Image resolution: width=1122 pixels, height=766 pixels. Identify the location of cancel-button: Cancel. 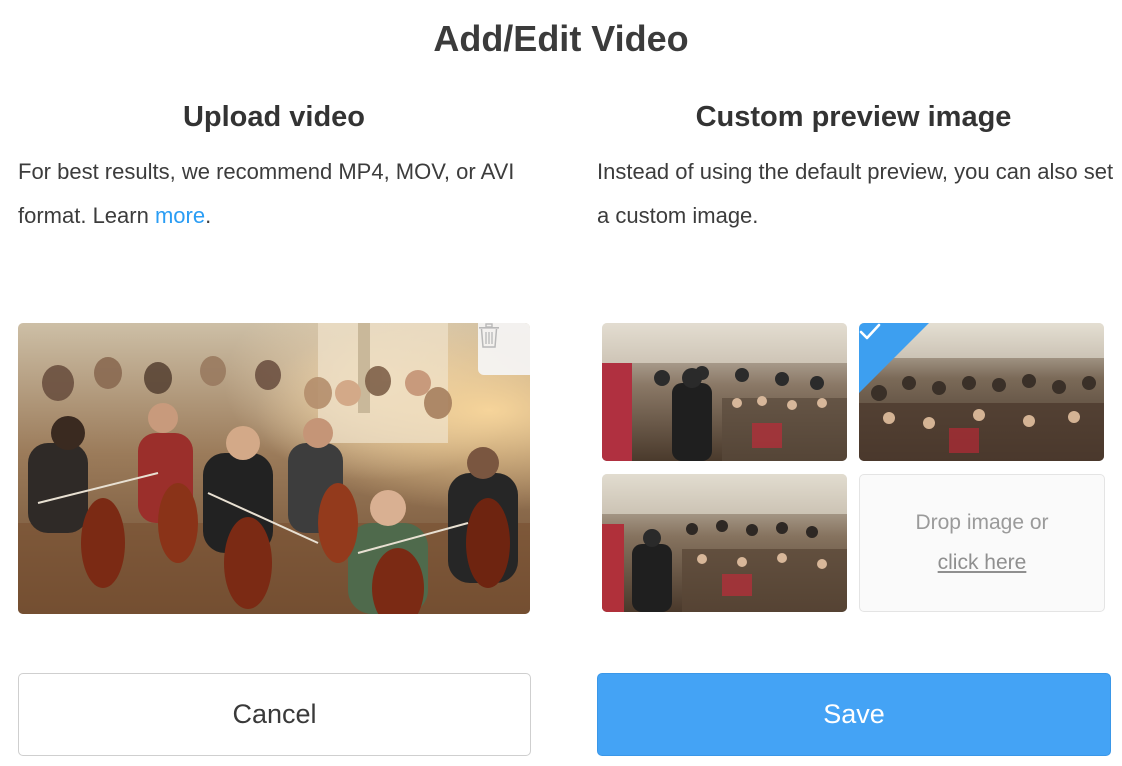
(274, 714).